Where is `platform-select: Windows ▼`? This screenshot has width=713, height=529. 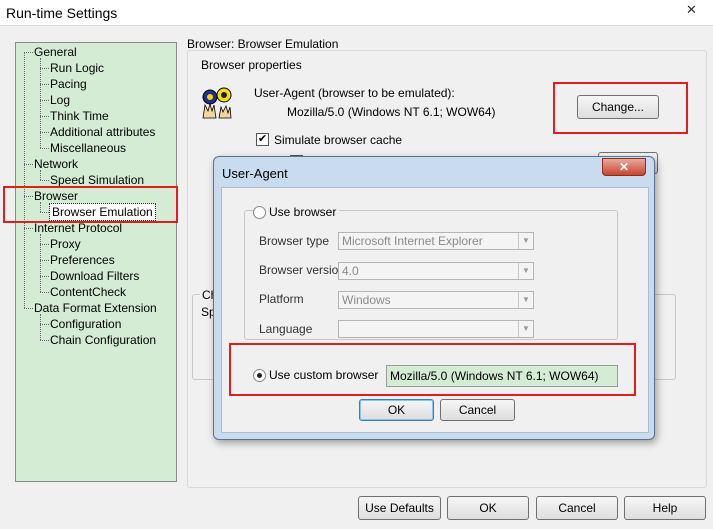
platform-select: Windows ▼ is located at coordinates (436, 300).